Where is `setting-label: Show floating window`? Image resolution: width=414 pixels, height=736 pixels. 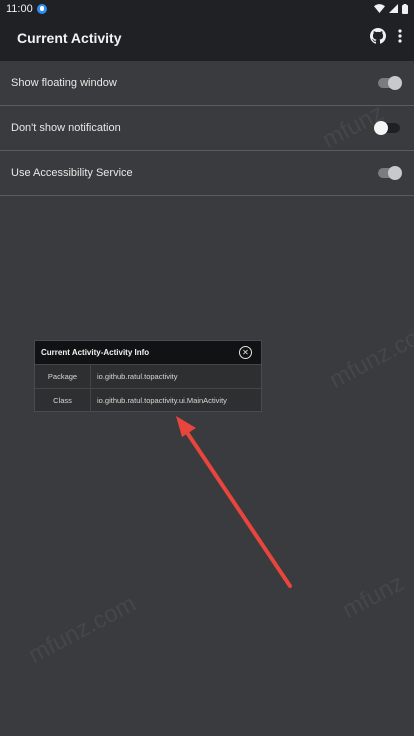 setting-label: Show floating window is located at coordinates (64, 83).